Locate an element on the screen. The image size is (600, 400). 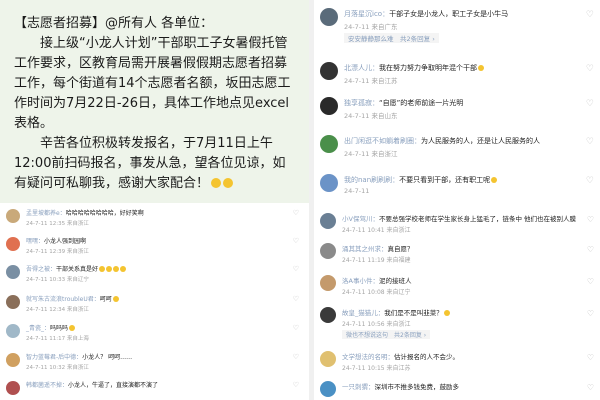
comment-date: 24-7-11 is located at coordinates (357, 27).